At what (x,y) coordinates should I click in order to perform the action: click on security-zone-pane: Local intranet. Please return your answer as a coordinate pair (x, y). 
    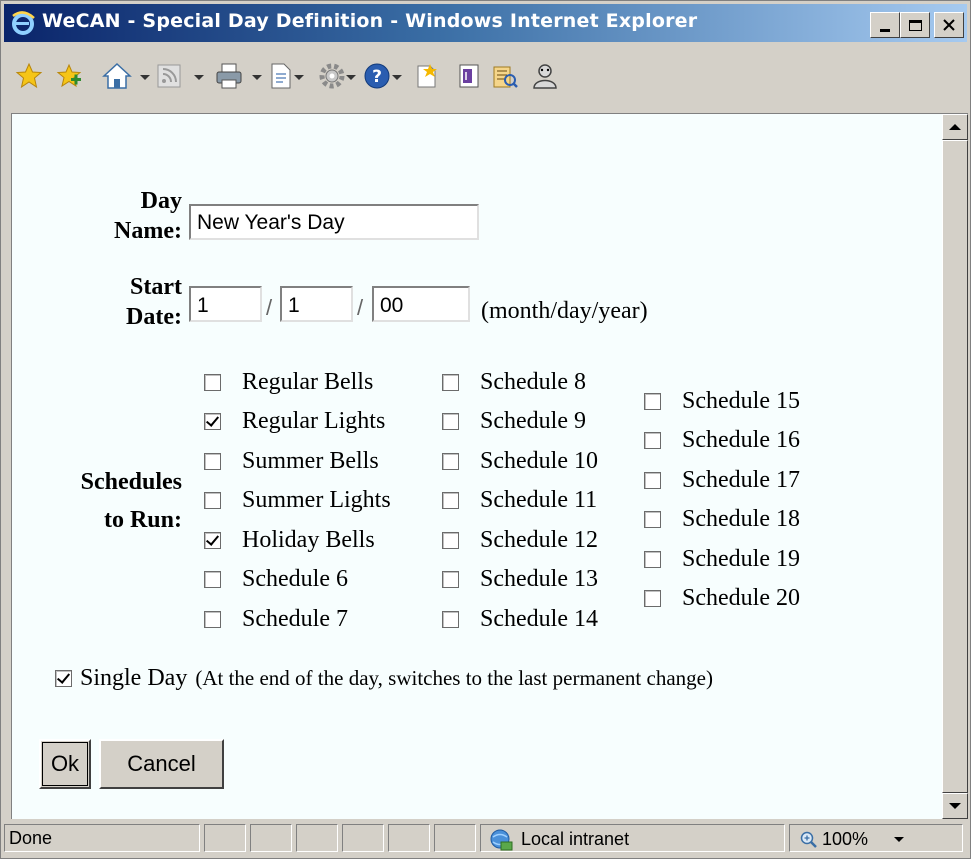
    Looking at the image, I should click on (632, 838).